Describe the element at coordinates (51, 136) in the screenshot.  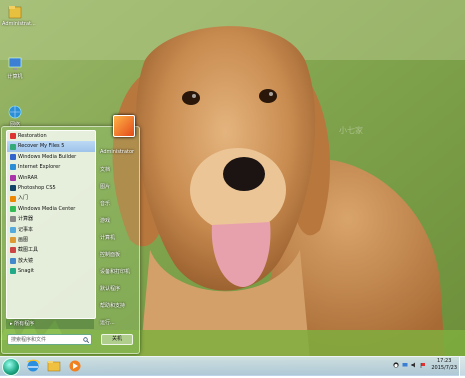
I see `program-item: Restoration` at that location.